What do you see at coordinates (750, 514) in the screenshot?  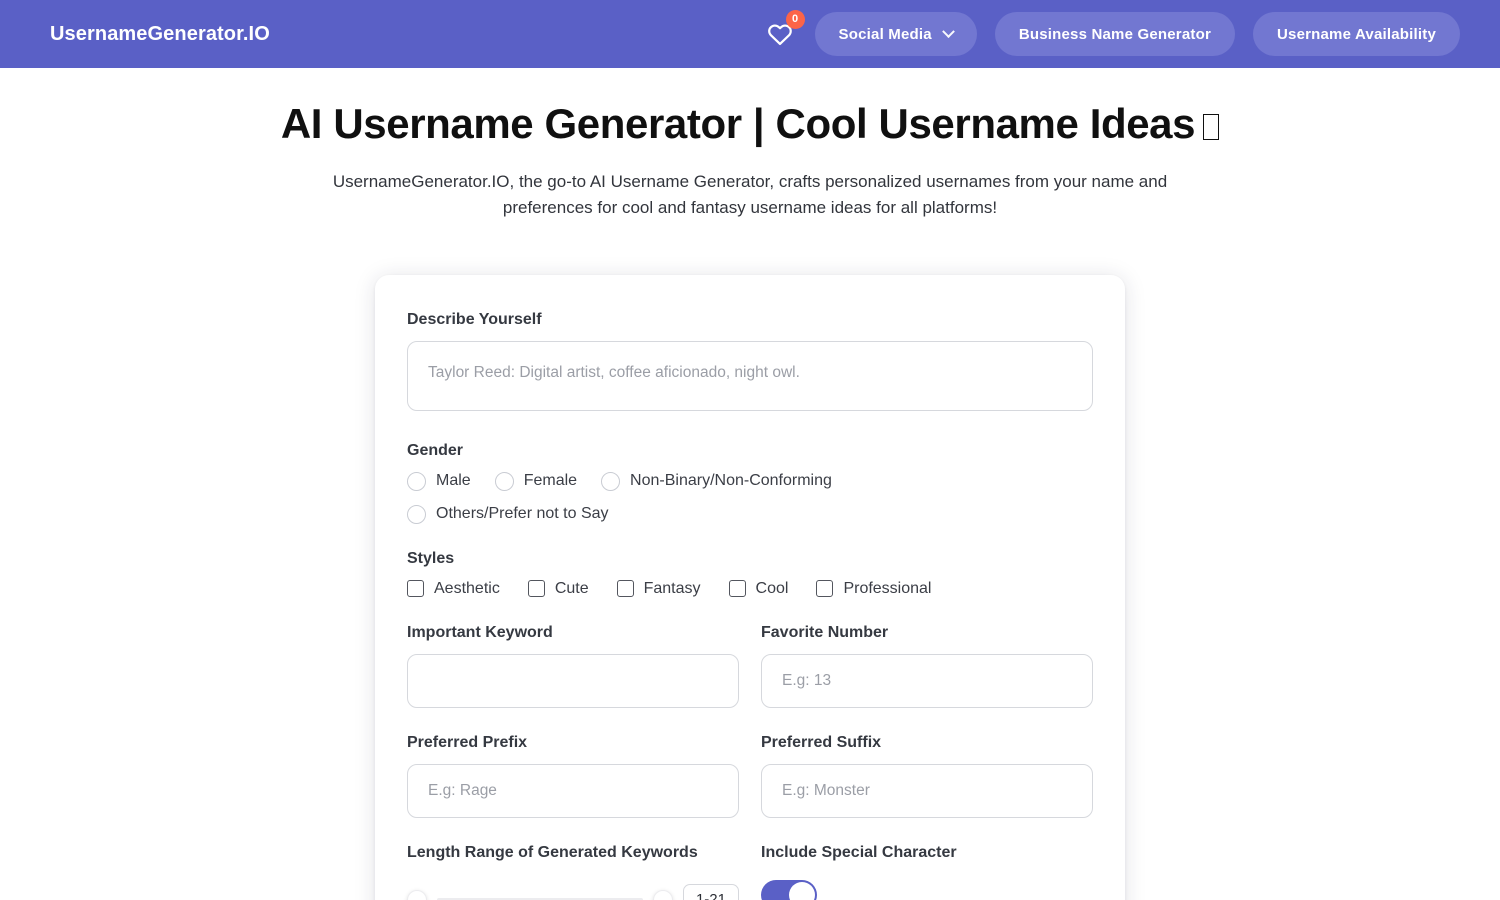 I see `gender-options-row-2: Others/Prefer not to Say` at bounding box center [750, 514].